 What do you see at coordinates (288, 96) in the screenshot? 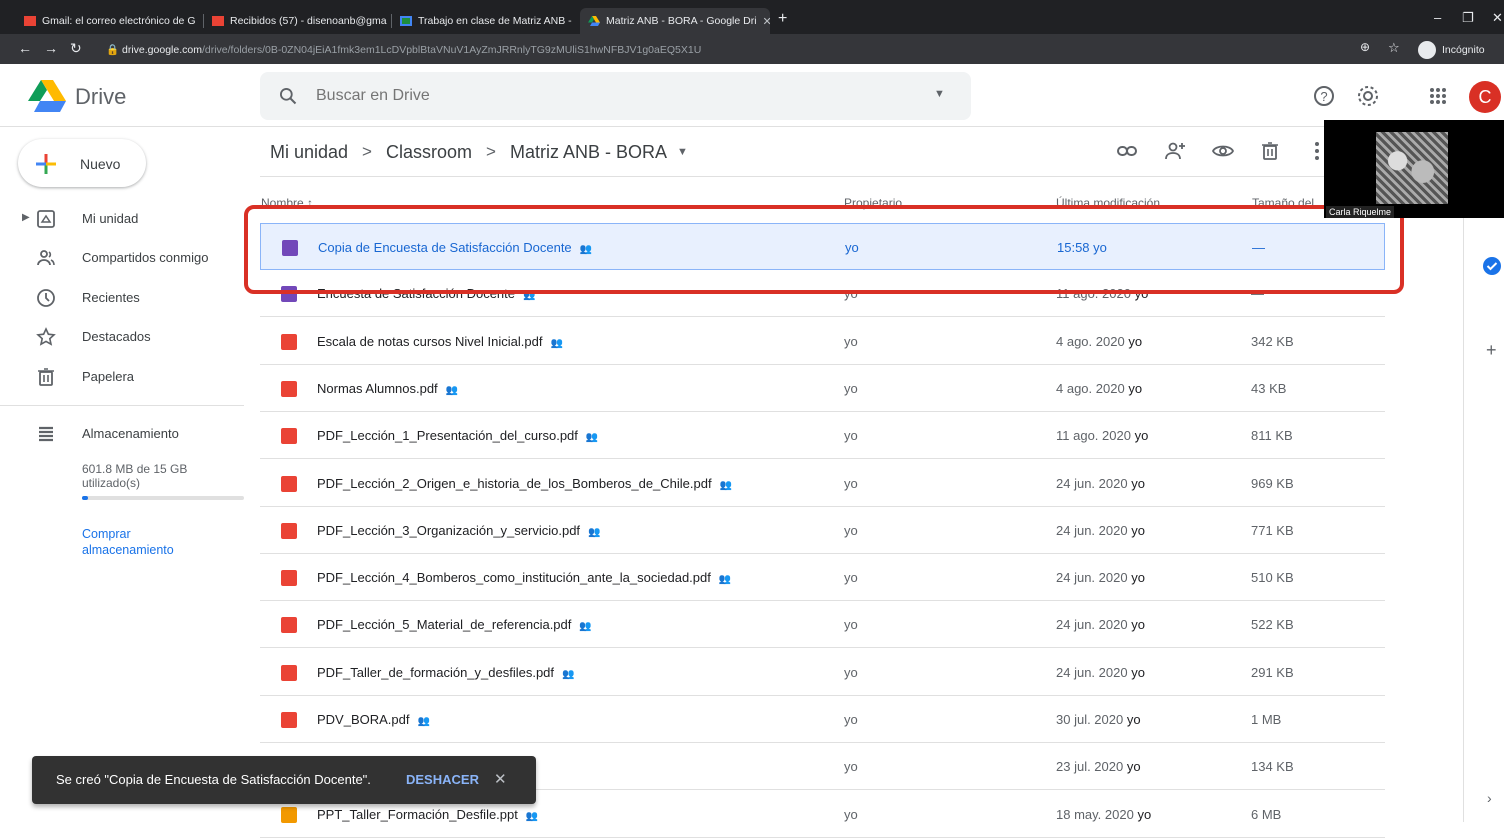
I see `search-icon` at bounding box center [288, 96].